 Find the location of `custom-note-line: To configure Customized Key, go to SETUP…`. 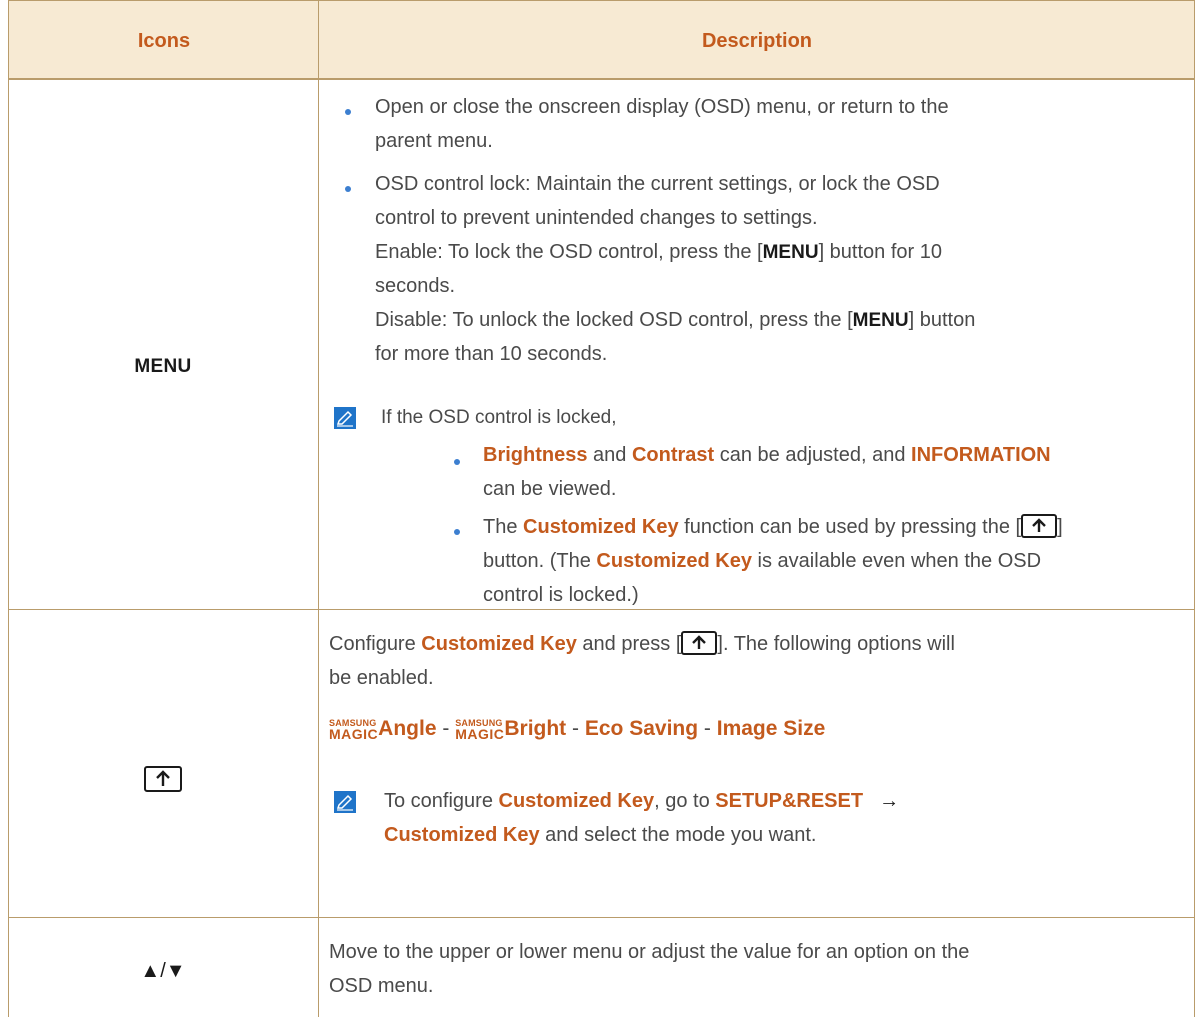

custom-note-line: To configure Customized Key, go to SETUP… is located at coordinates (641, 801).